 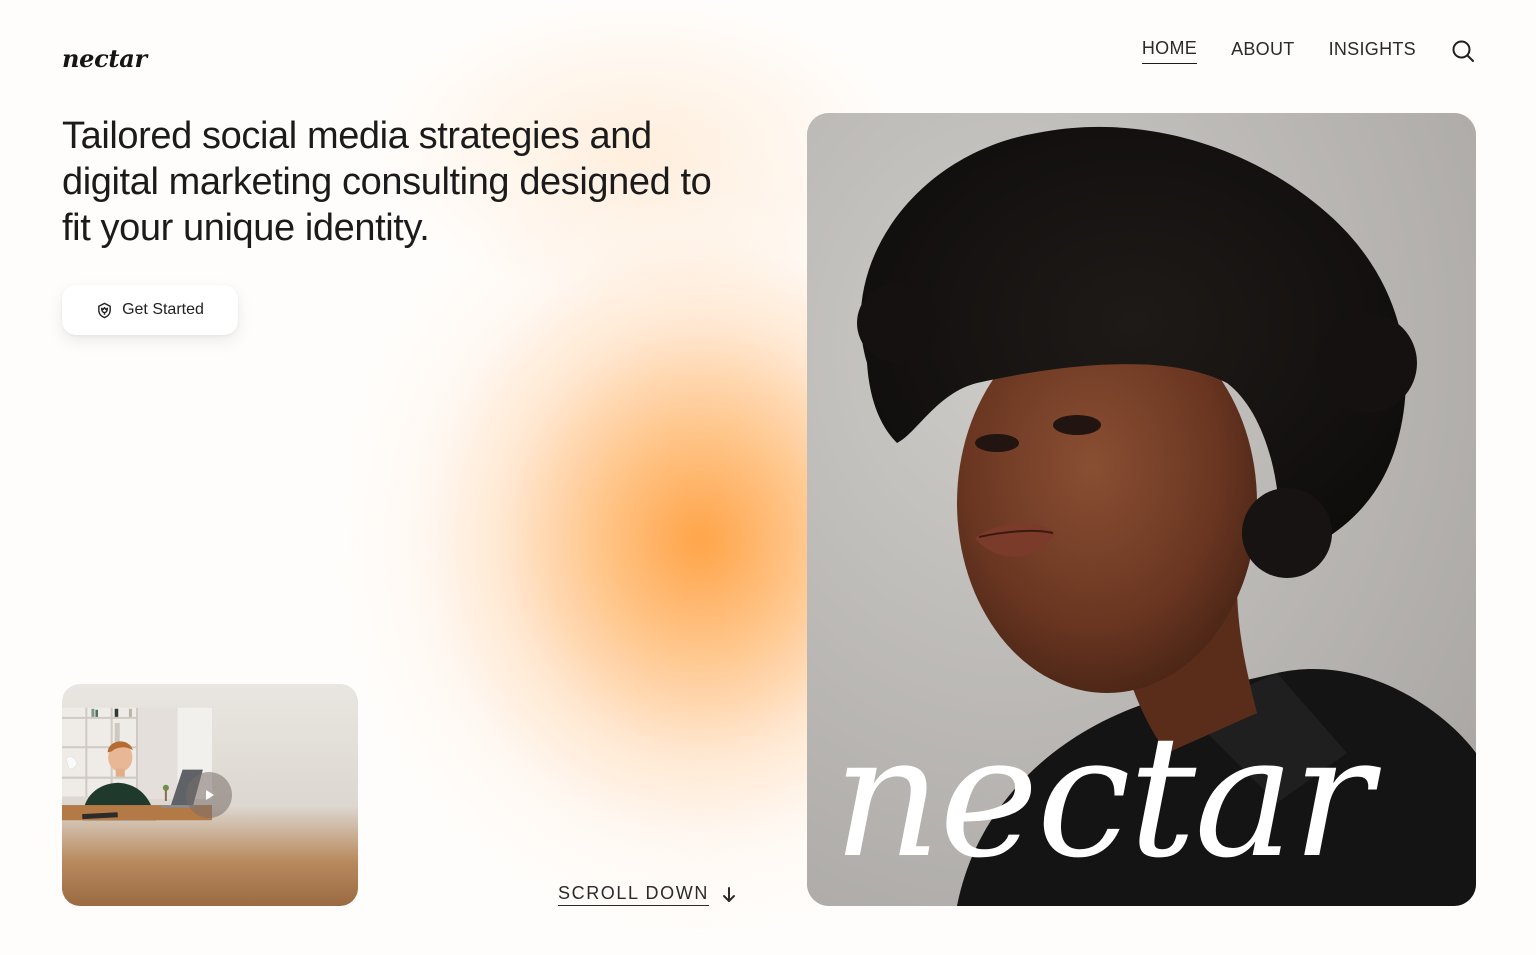 I want to click on nav-home: HOME, so click(x=1169, y=51).